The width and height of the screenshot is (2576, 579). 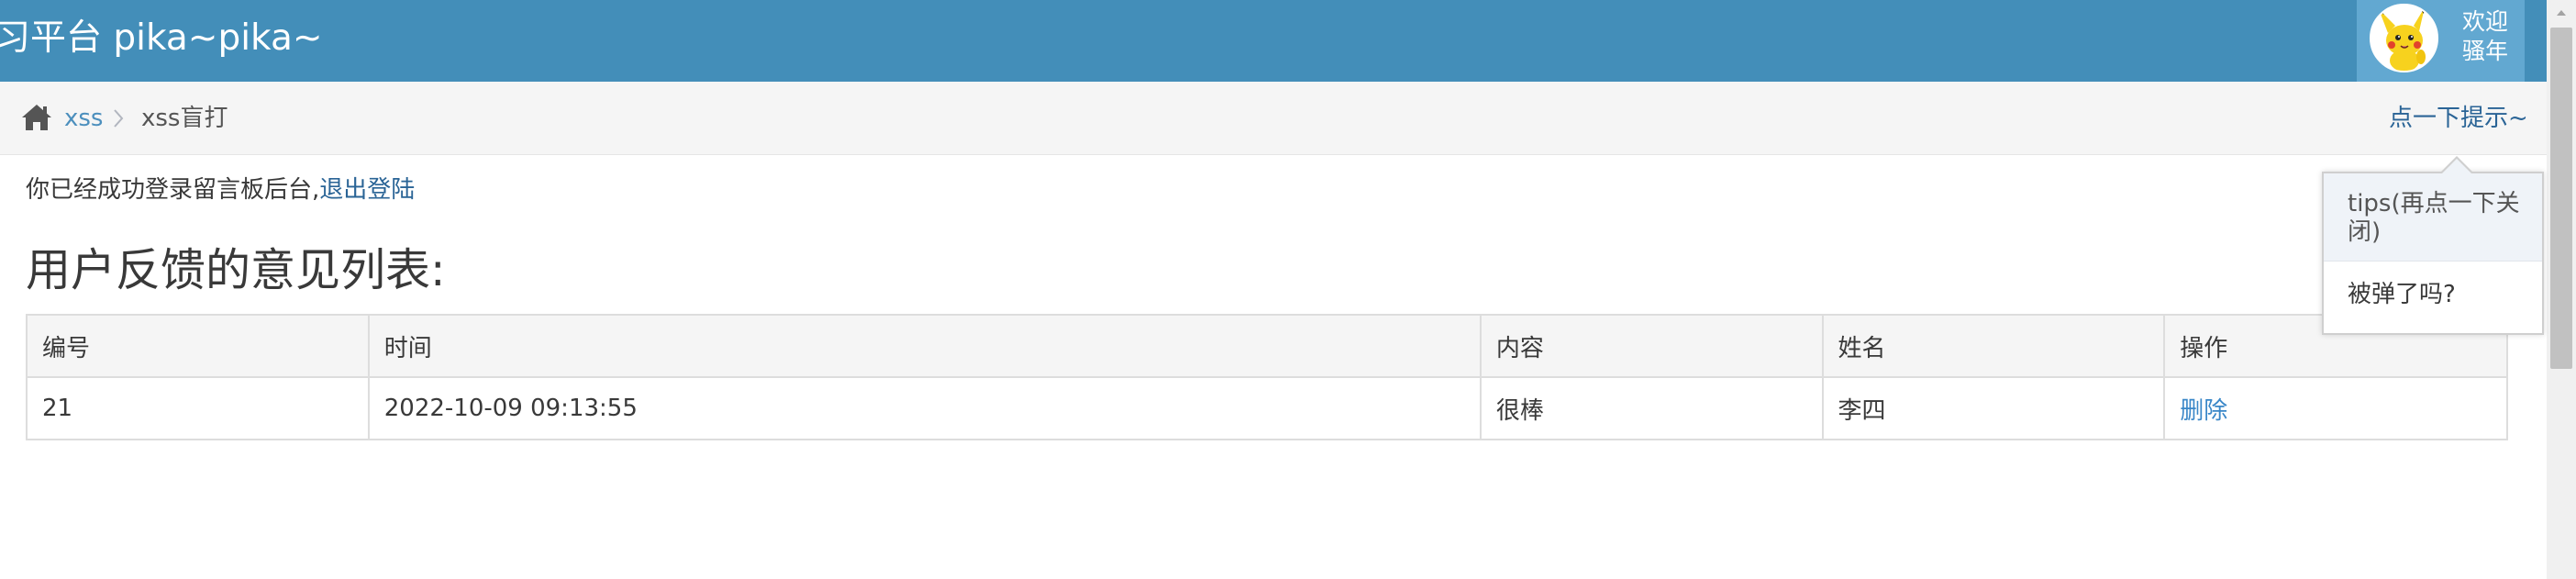 I want to click on column-header-id: 编号, so click(x=198, y=346).